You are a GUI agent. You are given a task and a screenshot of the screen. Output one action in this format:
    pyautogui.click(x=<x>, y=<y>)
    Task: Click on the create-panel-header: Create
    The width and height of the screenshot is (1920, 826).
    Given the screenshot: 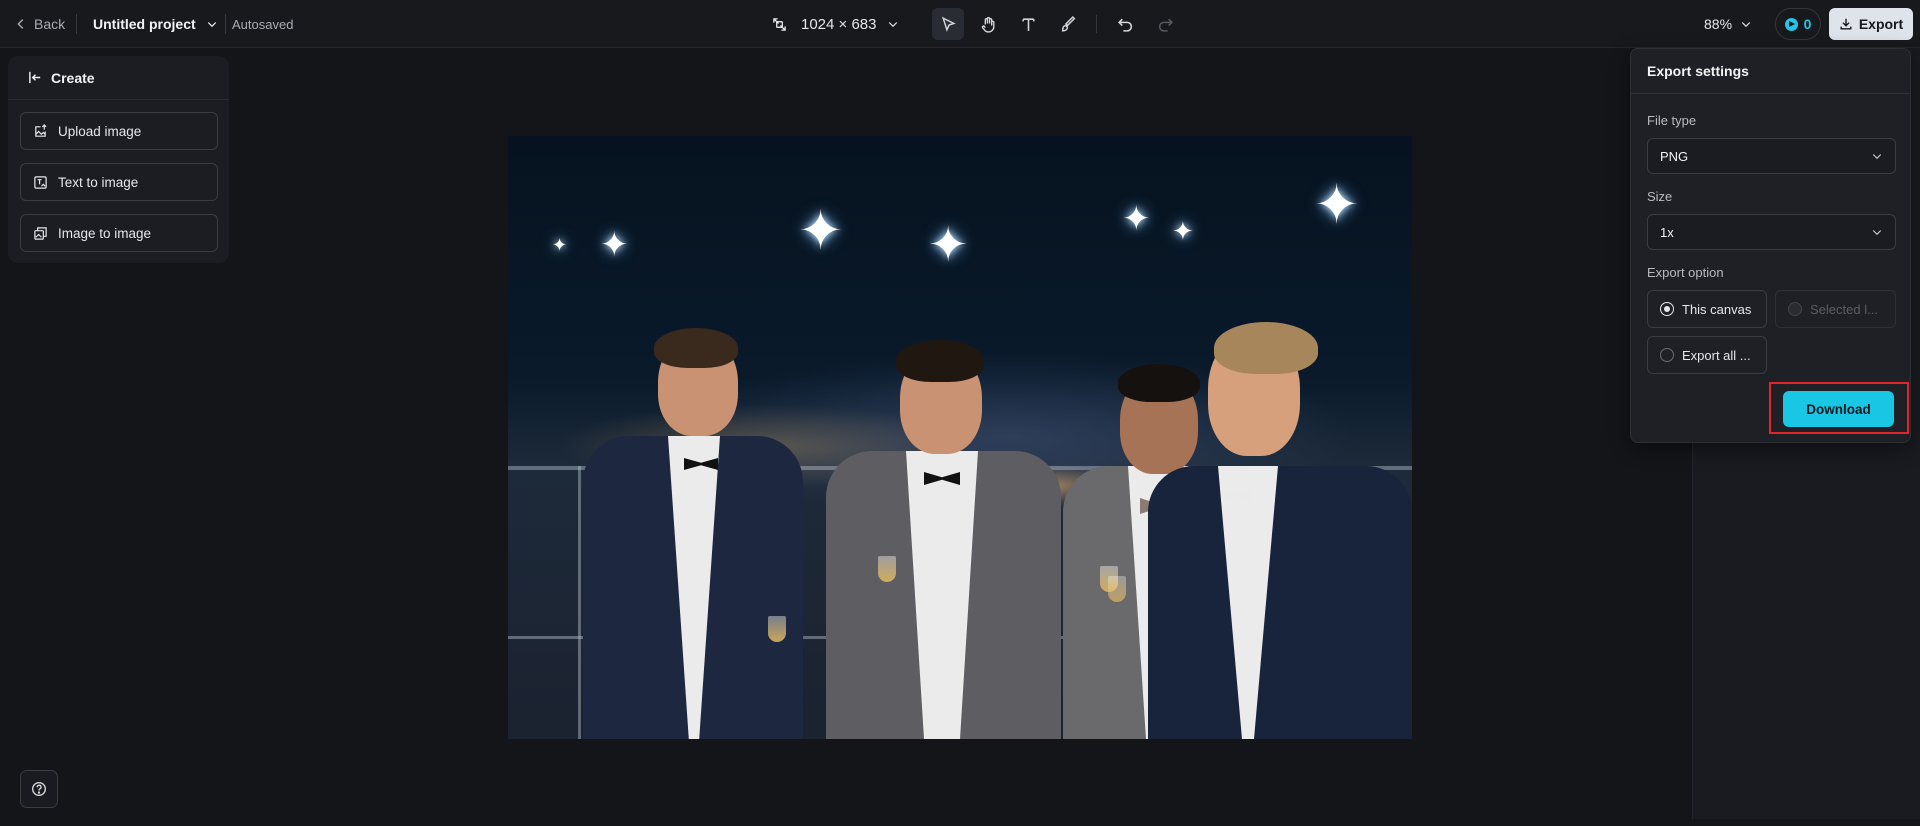 What is the action you would take?
    pyautogui.click(x=118, y=78)
    